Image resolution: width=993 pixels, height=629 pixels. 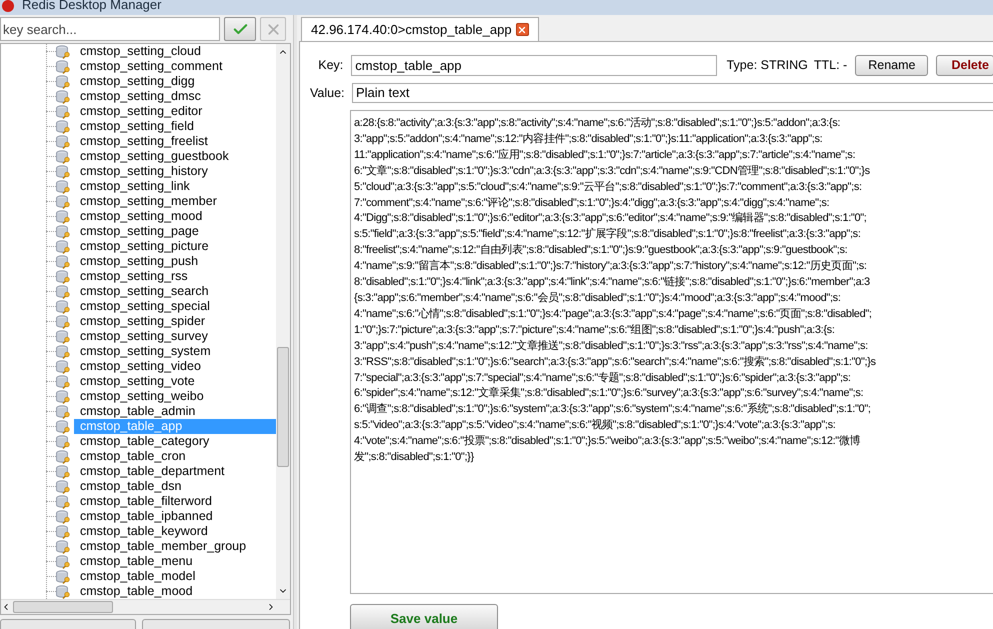 What do you see at coordinates (175, 531) in the screenshot?
I see `key-tree-item: cmstop_table_keyword` at bounding box center [175, 531].